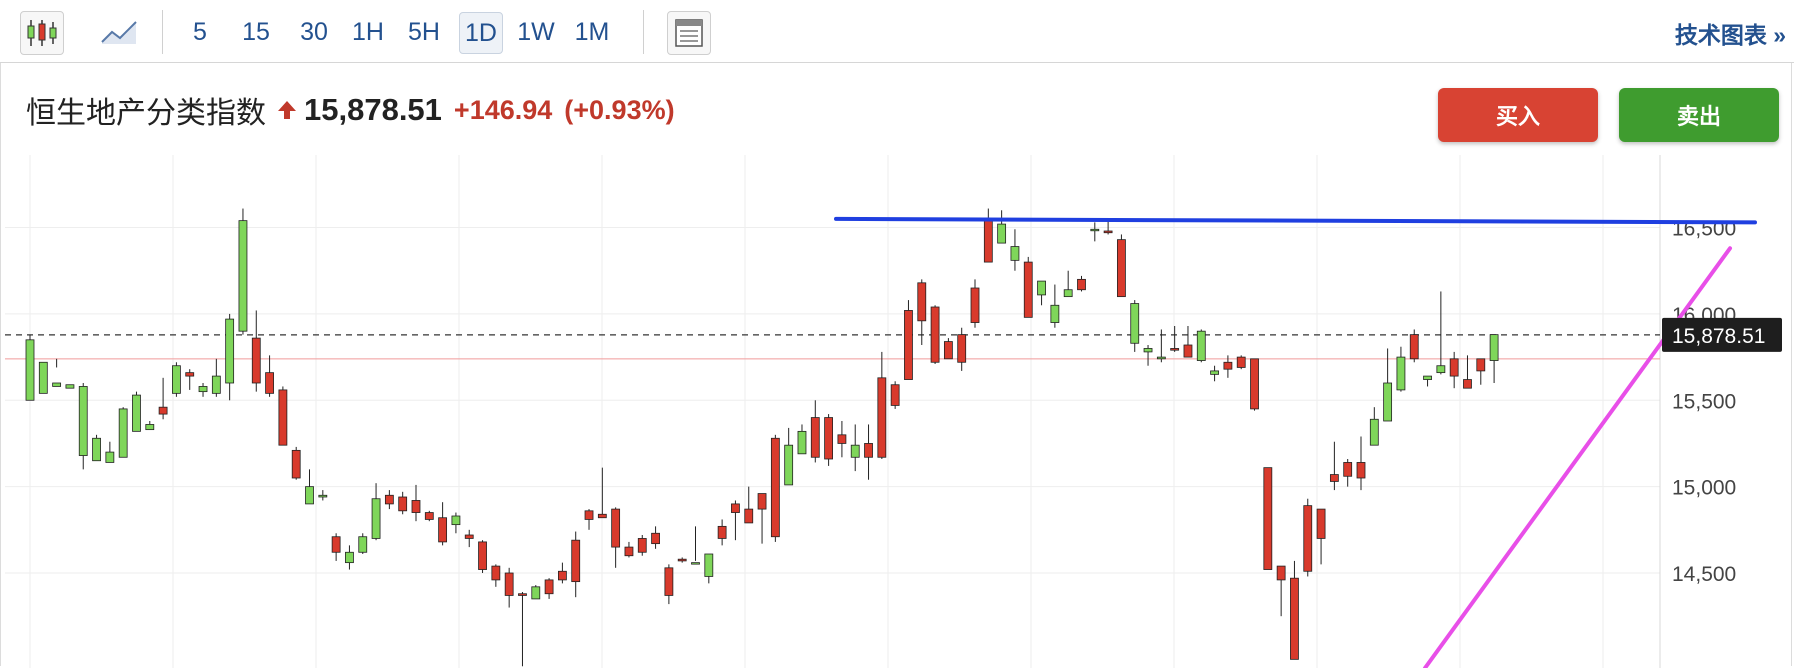  What do you see at coordinates (1295, 220) in the screenshot?
I see `resistance-trendline` at bounding box center [1295, 220].